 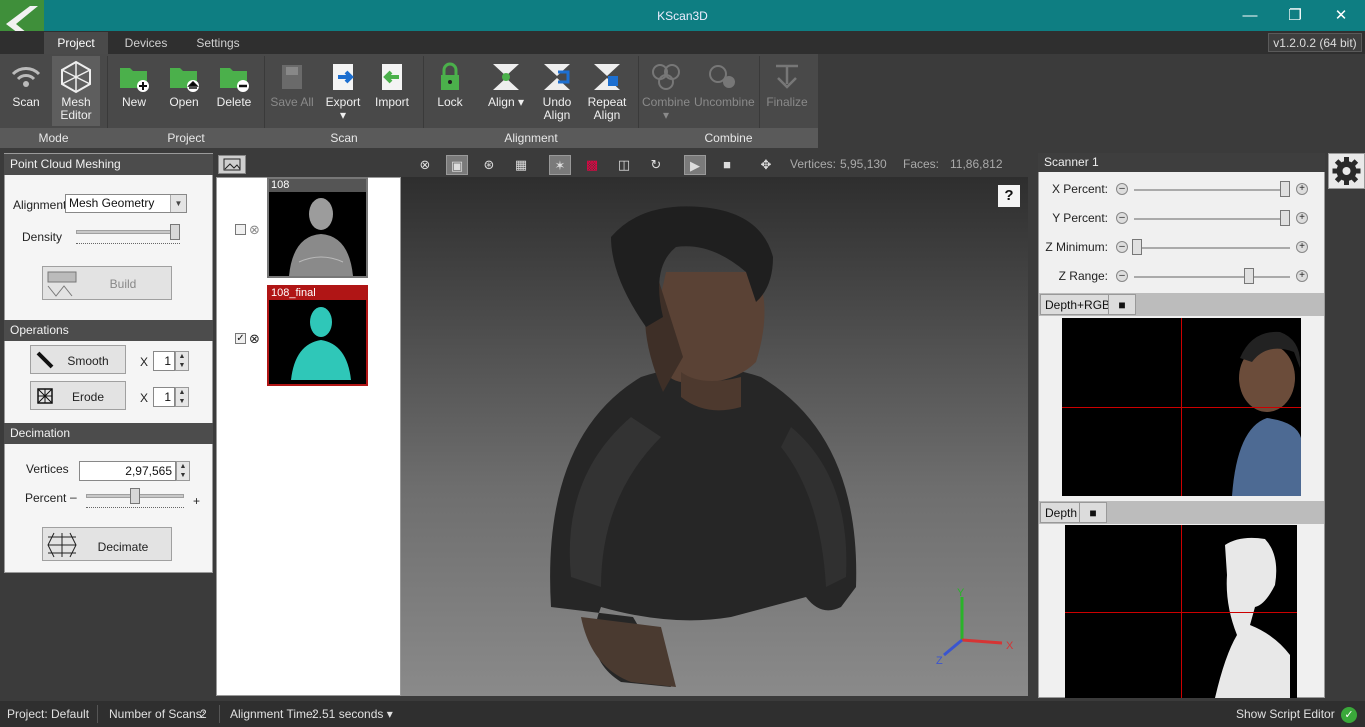 What do you see at coordinates (1078, 304) in the screenshot?
I see `depth-rgb-tab: Depth+RGB` at bounding box center [1078, 304].